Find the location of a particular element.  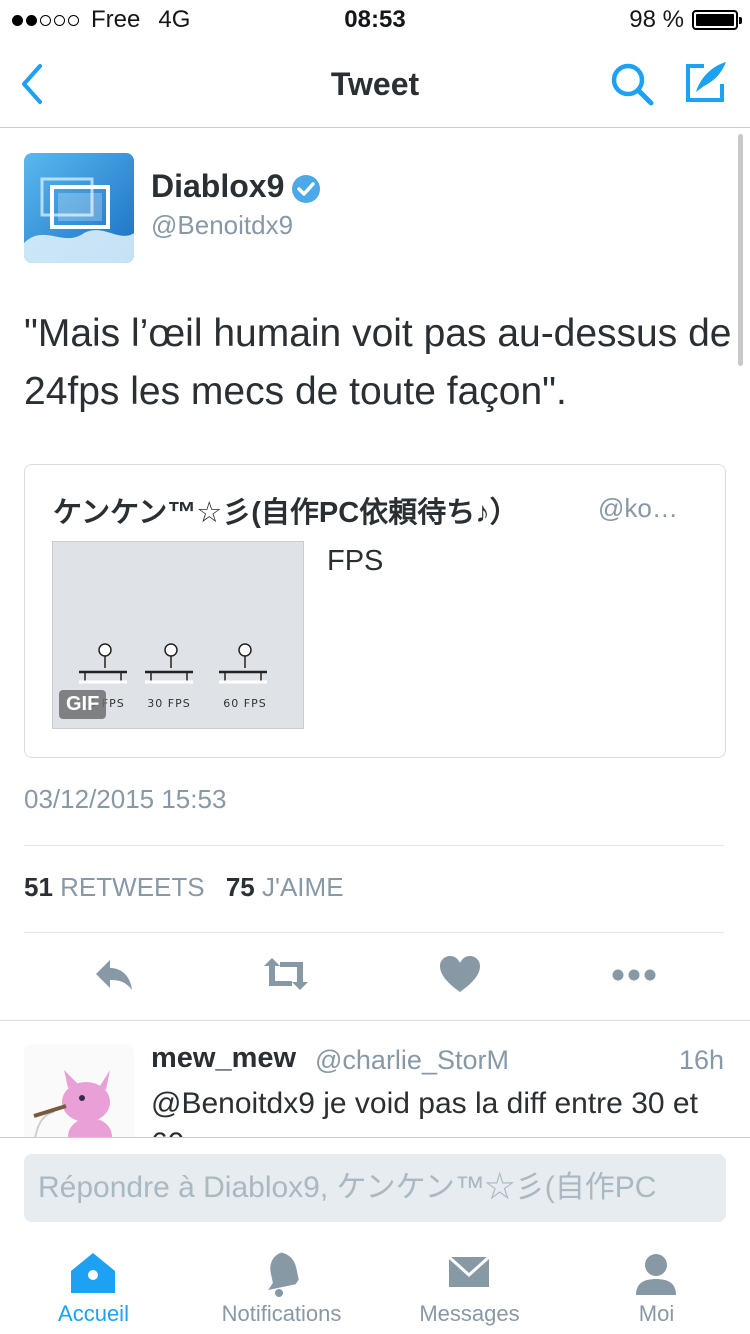

quote-author-name: ケンケン™☆彡(自作PC依頼待ち♪） is located at coordinates (286, 513).